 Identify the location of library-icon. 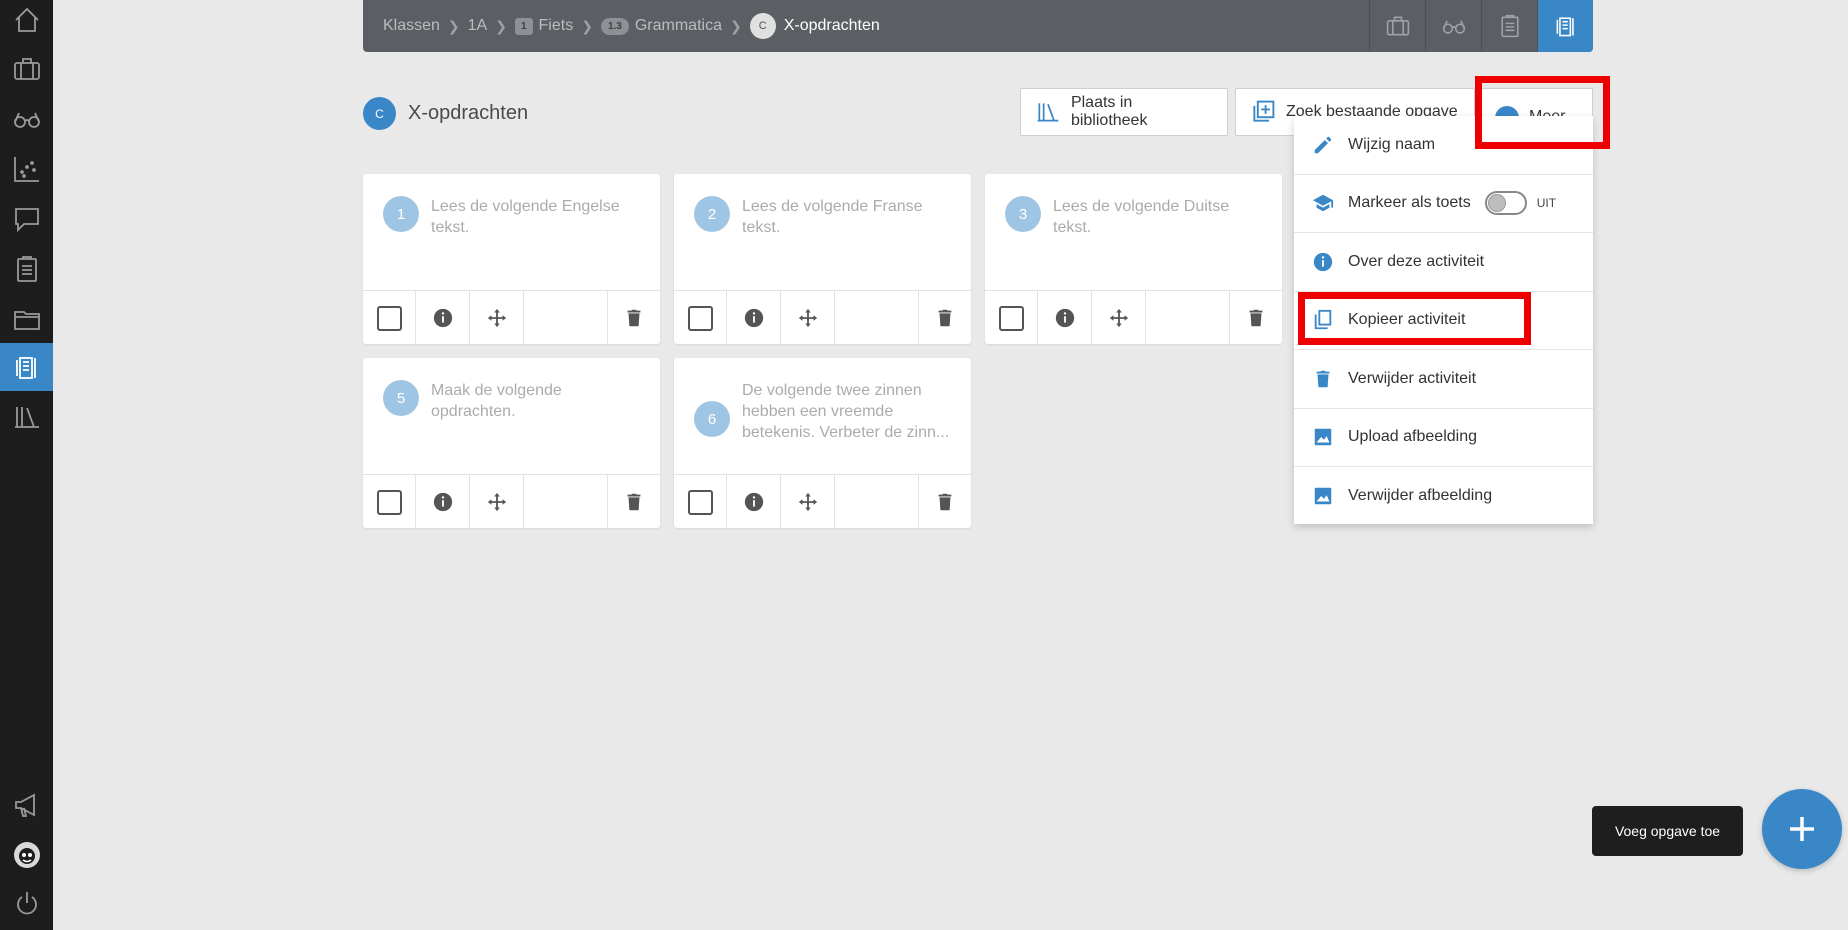
(1048, 112).